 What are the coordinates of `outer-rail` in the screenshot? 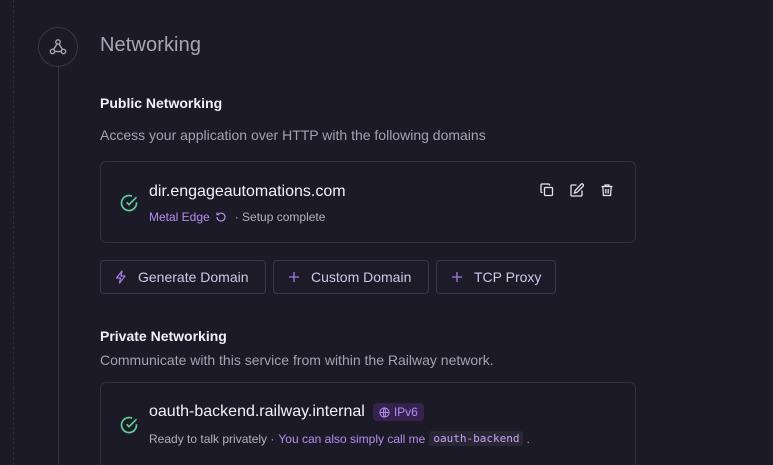 It's located at (13, 232).